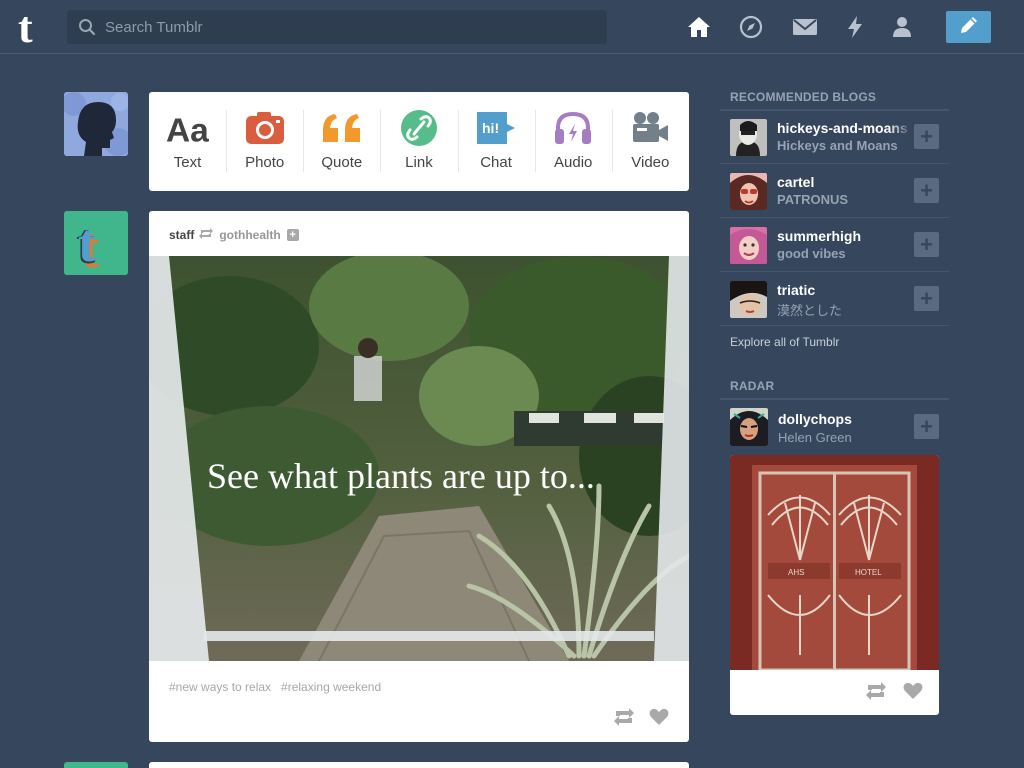 This screenshot has width=1024, height=768. Describe the element at coordinates (496, 162) in the screenshot. I see `post-type-label: Chat` at that location.